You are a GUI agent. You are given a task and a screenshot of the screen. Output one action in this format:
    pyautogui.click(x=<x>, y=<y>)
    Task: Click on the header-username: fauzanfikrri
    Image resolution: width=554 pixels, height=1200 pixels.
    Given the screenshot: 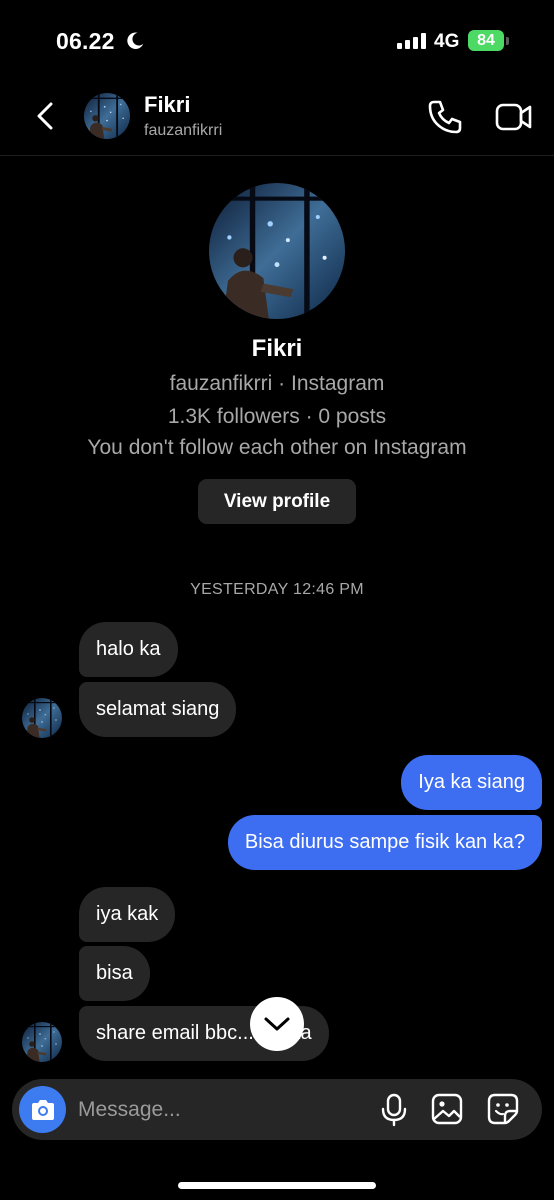 What is the action you would take?
    pyautogui.click(x=183, y=131)
    